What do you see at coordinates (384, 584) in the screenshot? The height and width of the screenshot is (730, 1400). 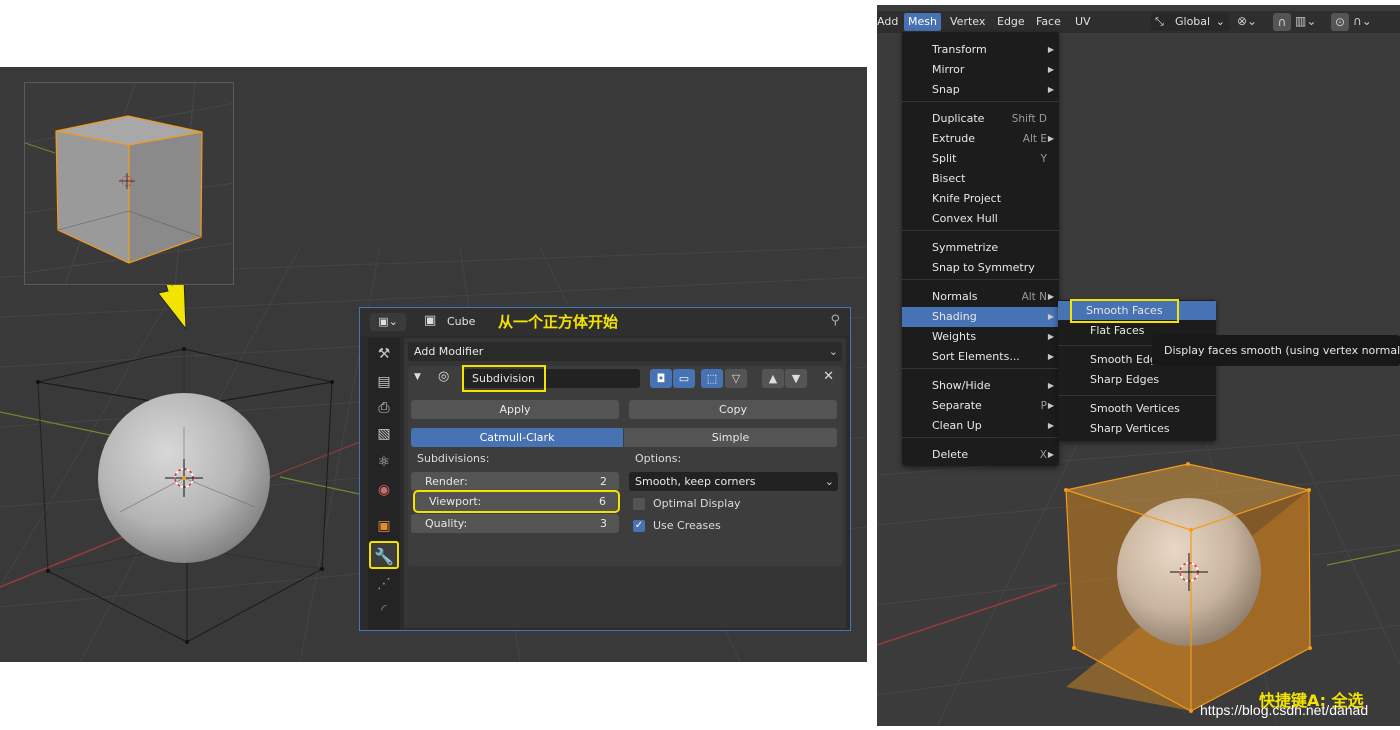 I see `particles-tab-icon: ⋰` at bounding box center [384, 584].